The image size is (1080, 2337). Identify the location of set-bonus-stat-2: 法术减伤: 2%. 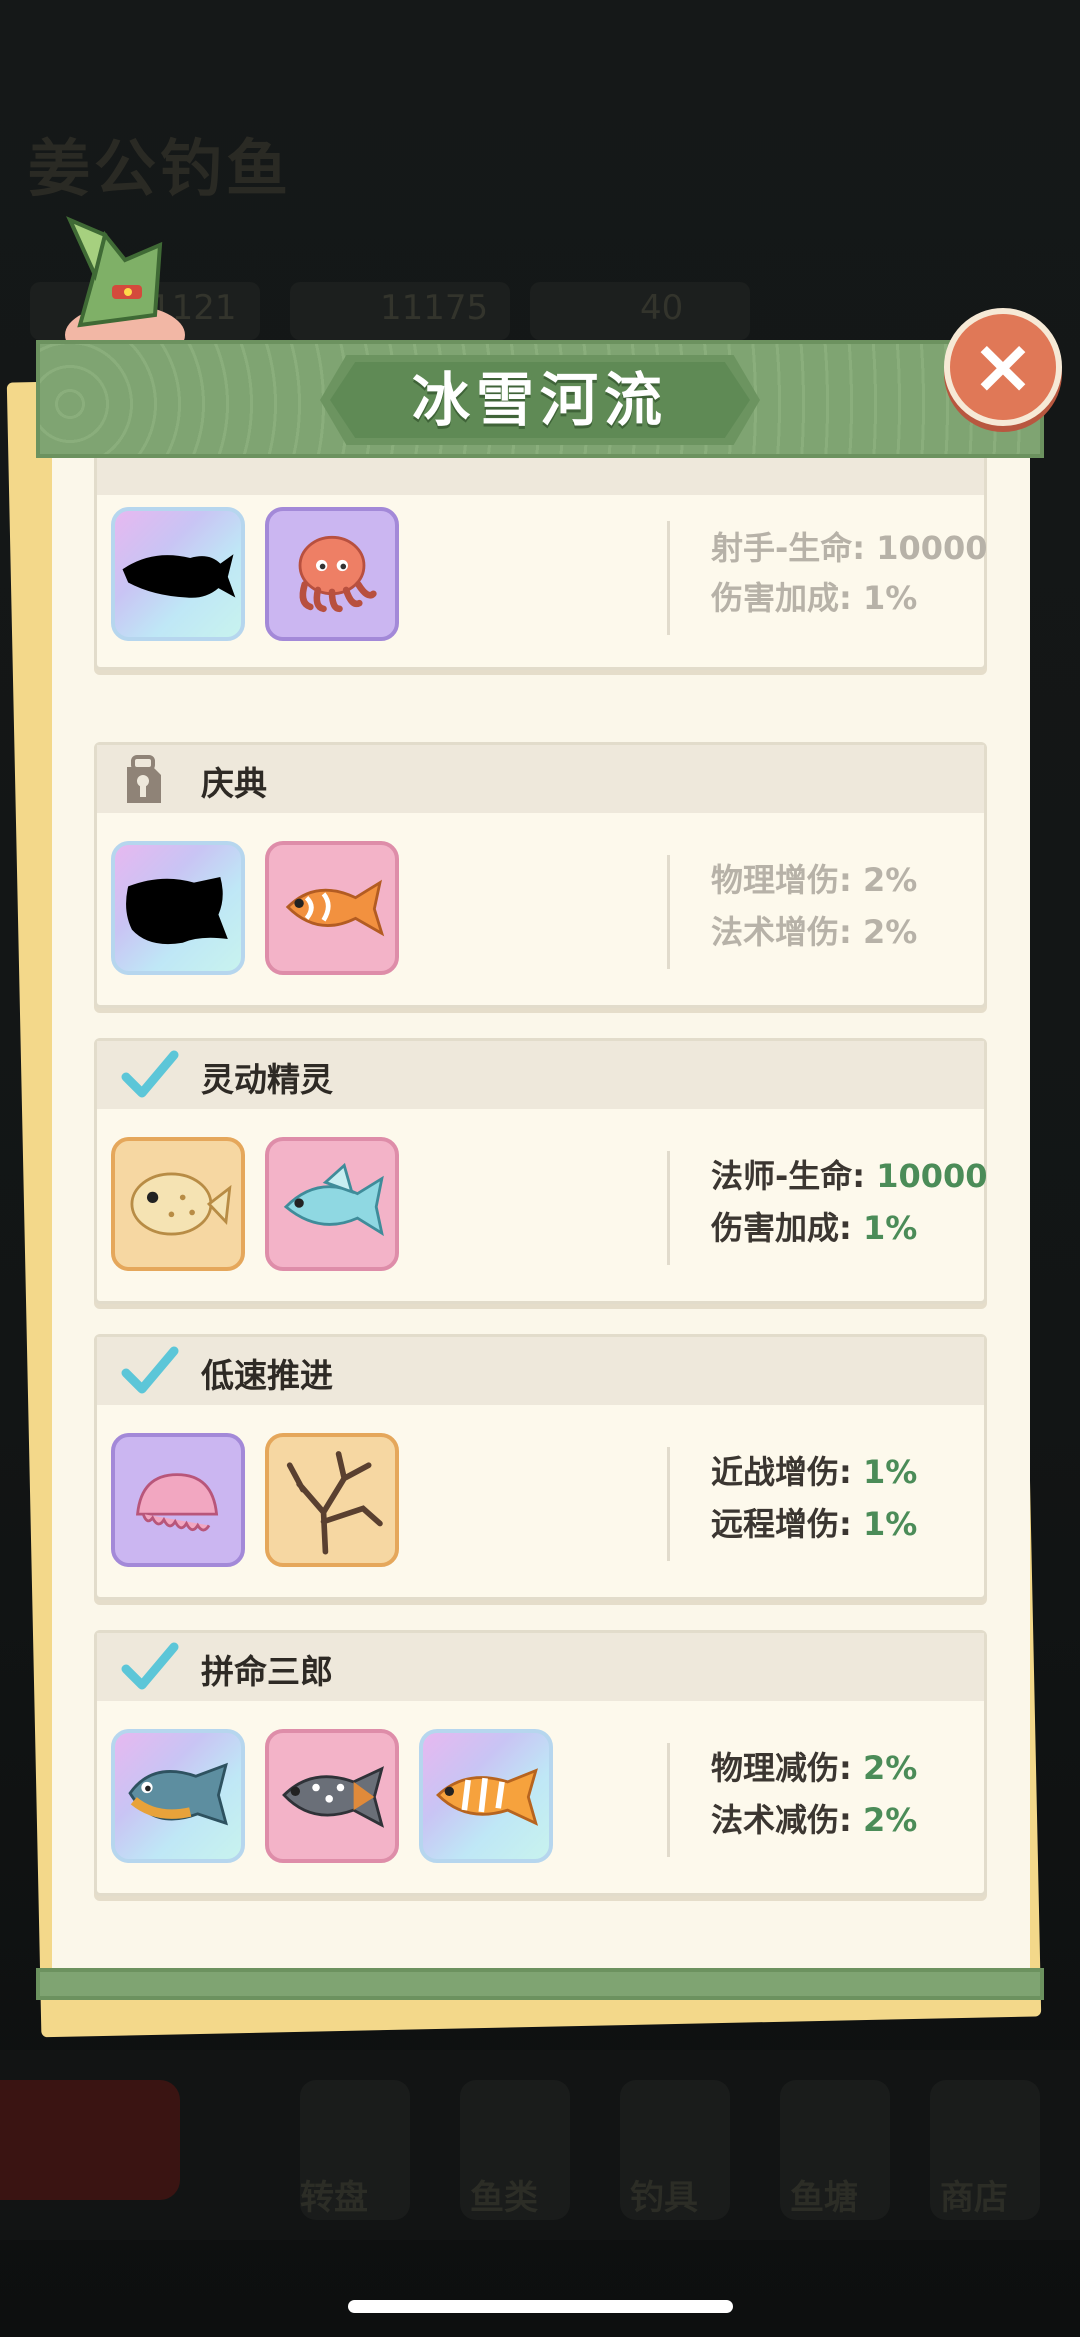
(814, 1820).